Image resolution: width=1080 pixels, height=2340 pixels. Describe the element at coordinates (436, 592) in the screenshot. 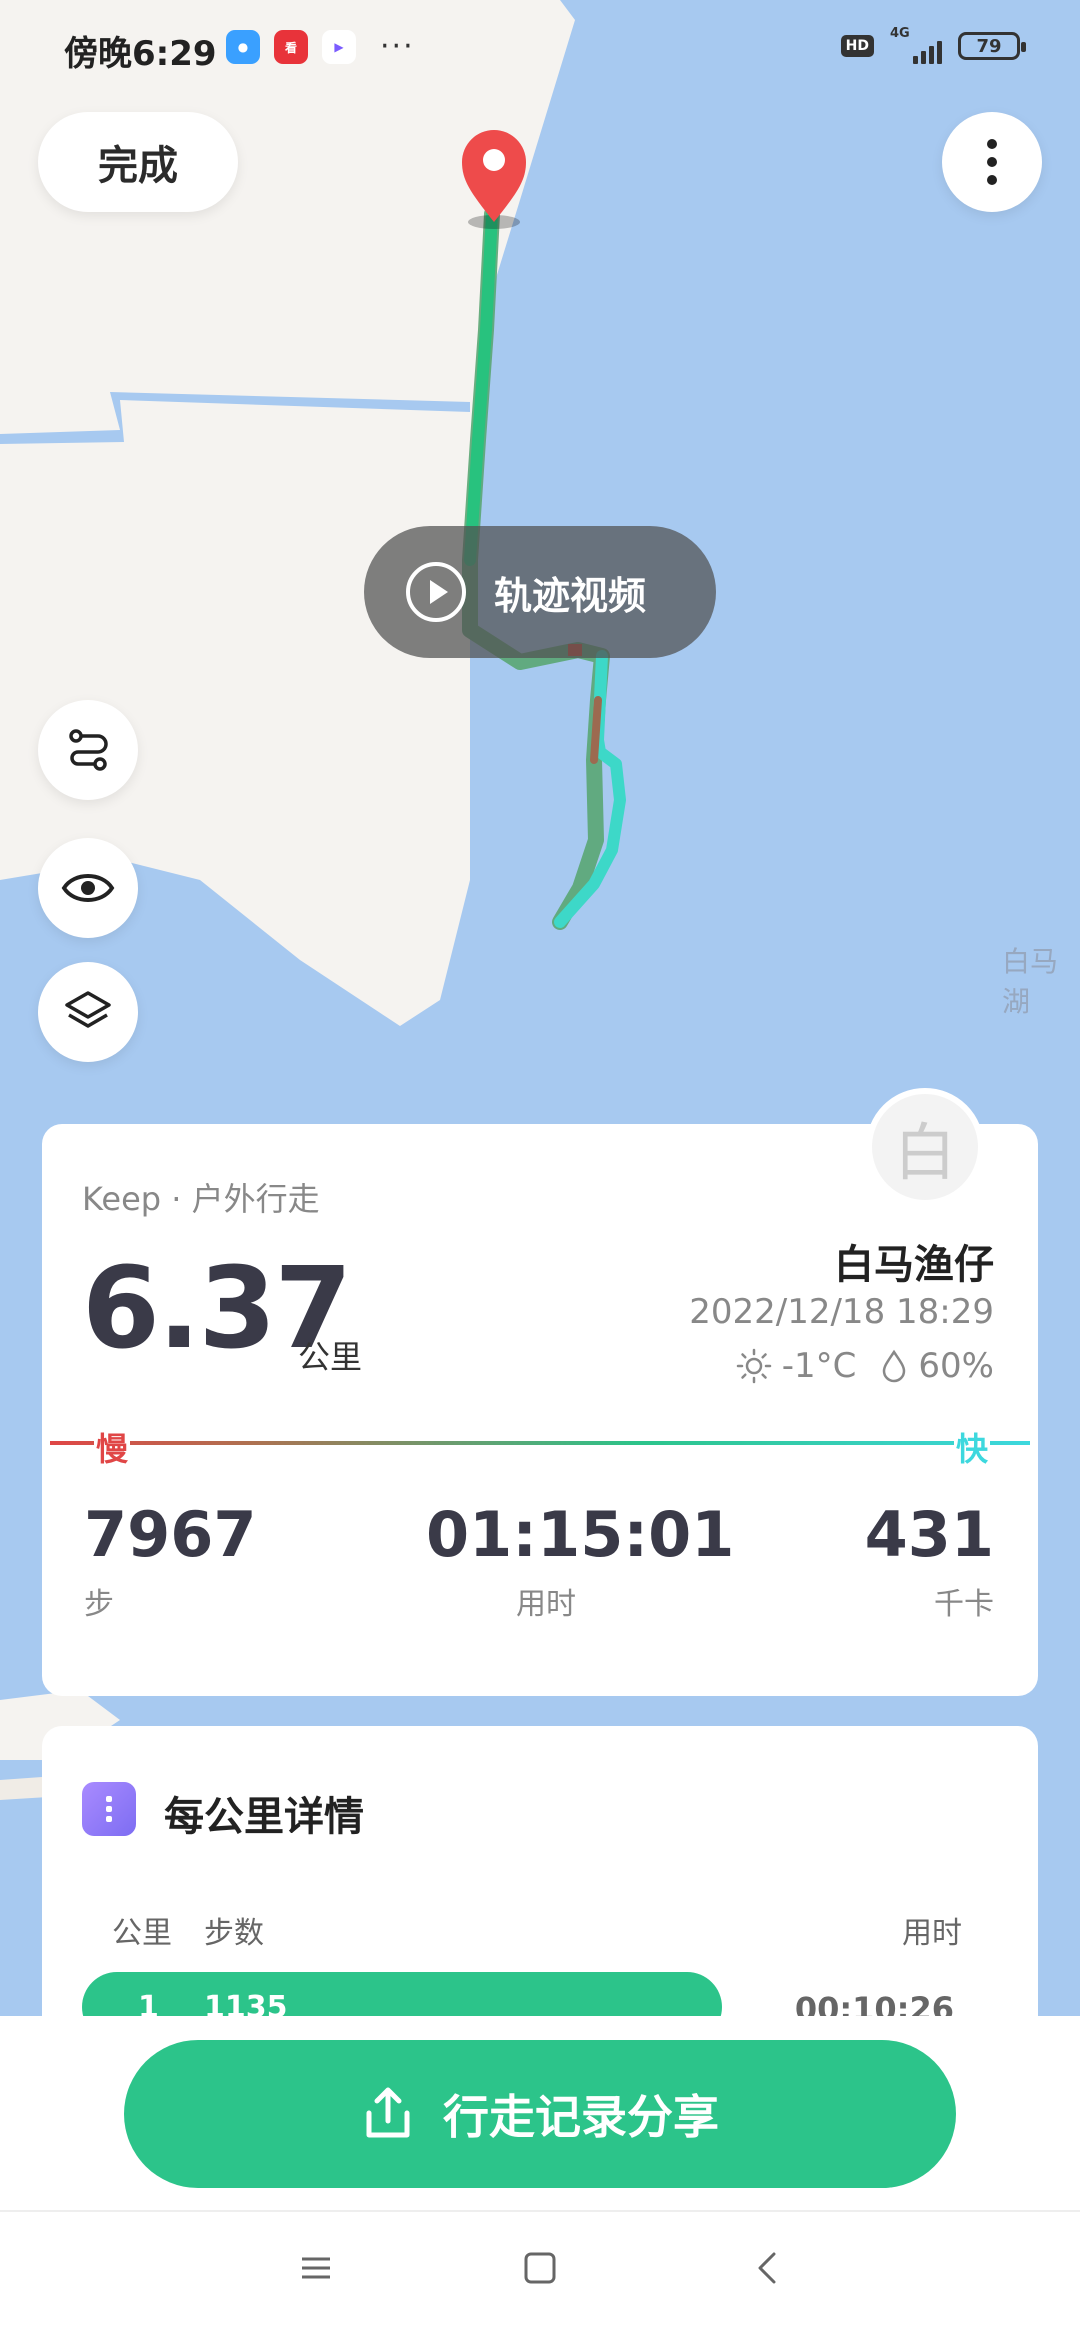

I see `play-icon` at that location.